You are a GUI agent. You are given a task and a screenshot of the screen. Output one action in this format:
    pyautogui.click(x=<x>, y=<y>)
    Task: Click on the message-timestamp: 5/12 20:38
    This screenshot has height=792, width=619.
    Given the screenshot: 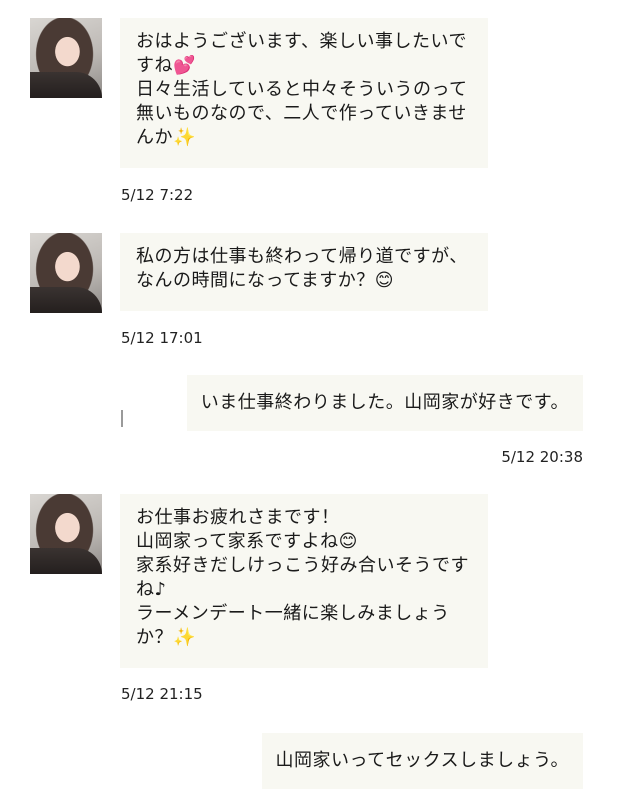 What is the action you would take?
    pyautogui.click(x=542, y=457)
    